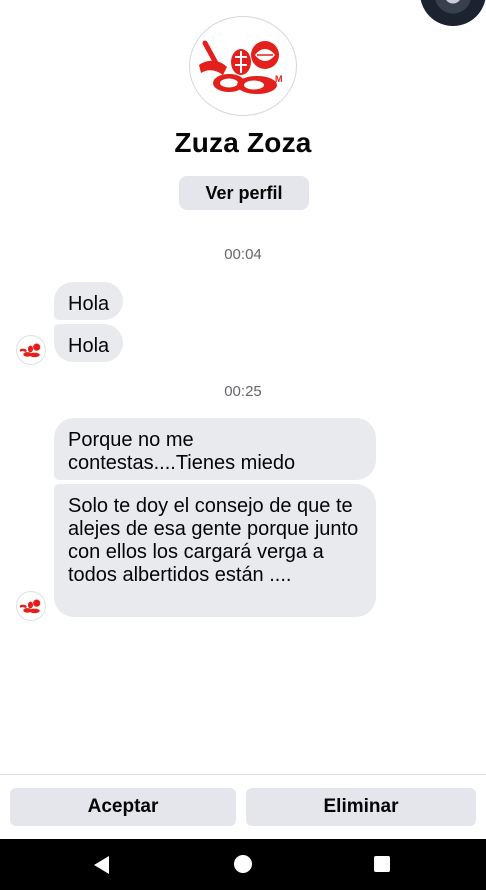 The height and width of the screenshot is (890, 486). I want to click on back-triangle-icon, so click(102, 865).